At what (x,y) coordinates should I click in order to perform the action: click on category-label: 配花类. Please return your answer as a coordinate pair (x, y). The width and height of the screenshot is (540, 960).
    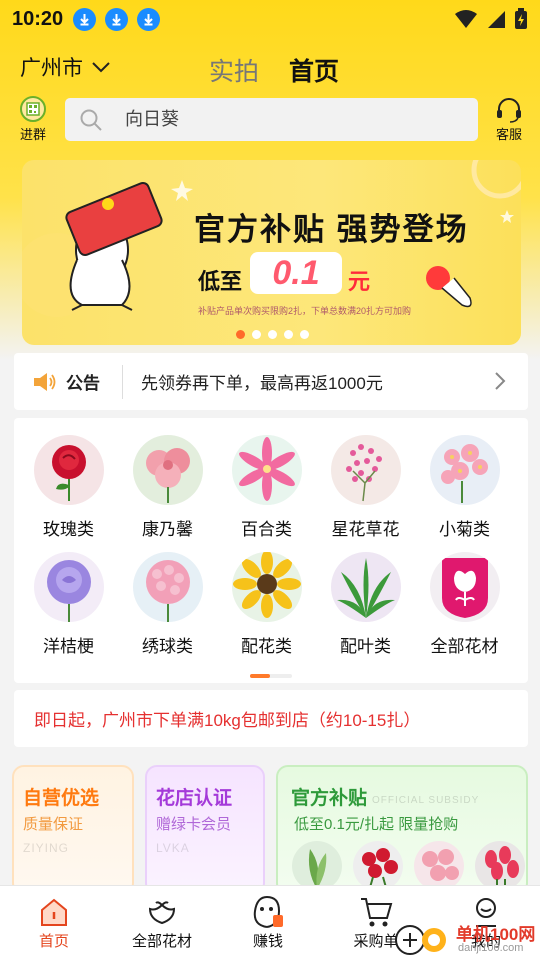
    Looking at the image, I should click on (266, 646).